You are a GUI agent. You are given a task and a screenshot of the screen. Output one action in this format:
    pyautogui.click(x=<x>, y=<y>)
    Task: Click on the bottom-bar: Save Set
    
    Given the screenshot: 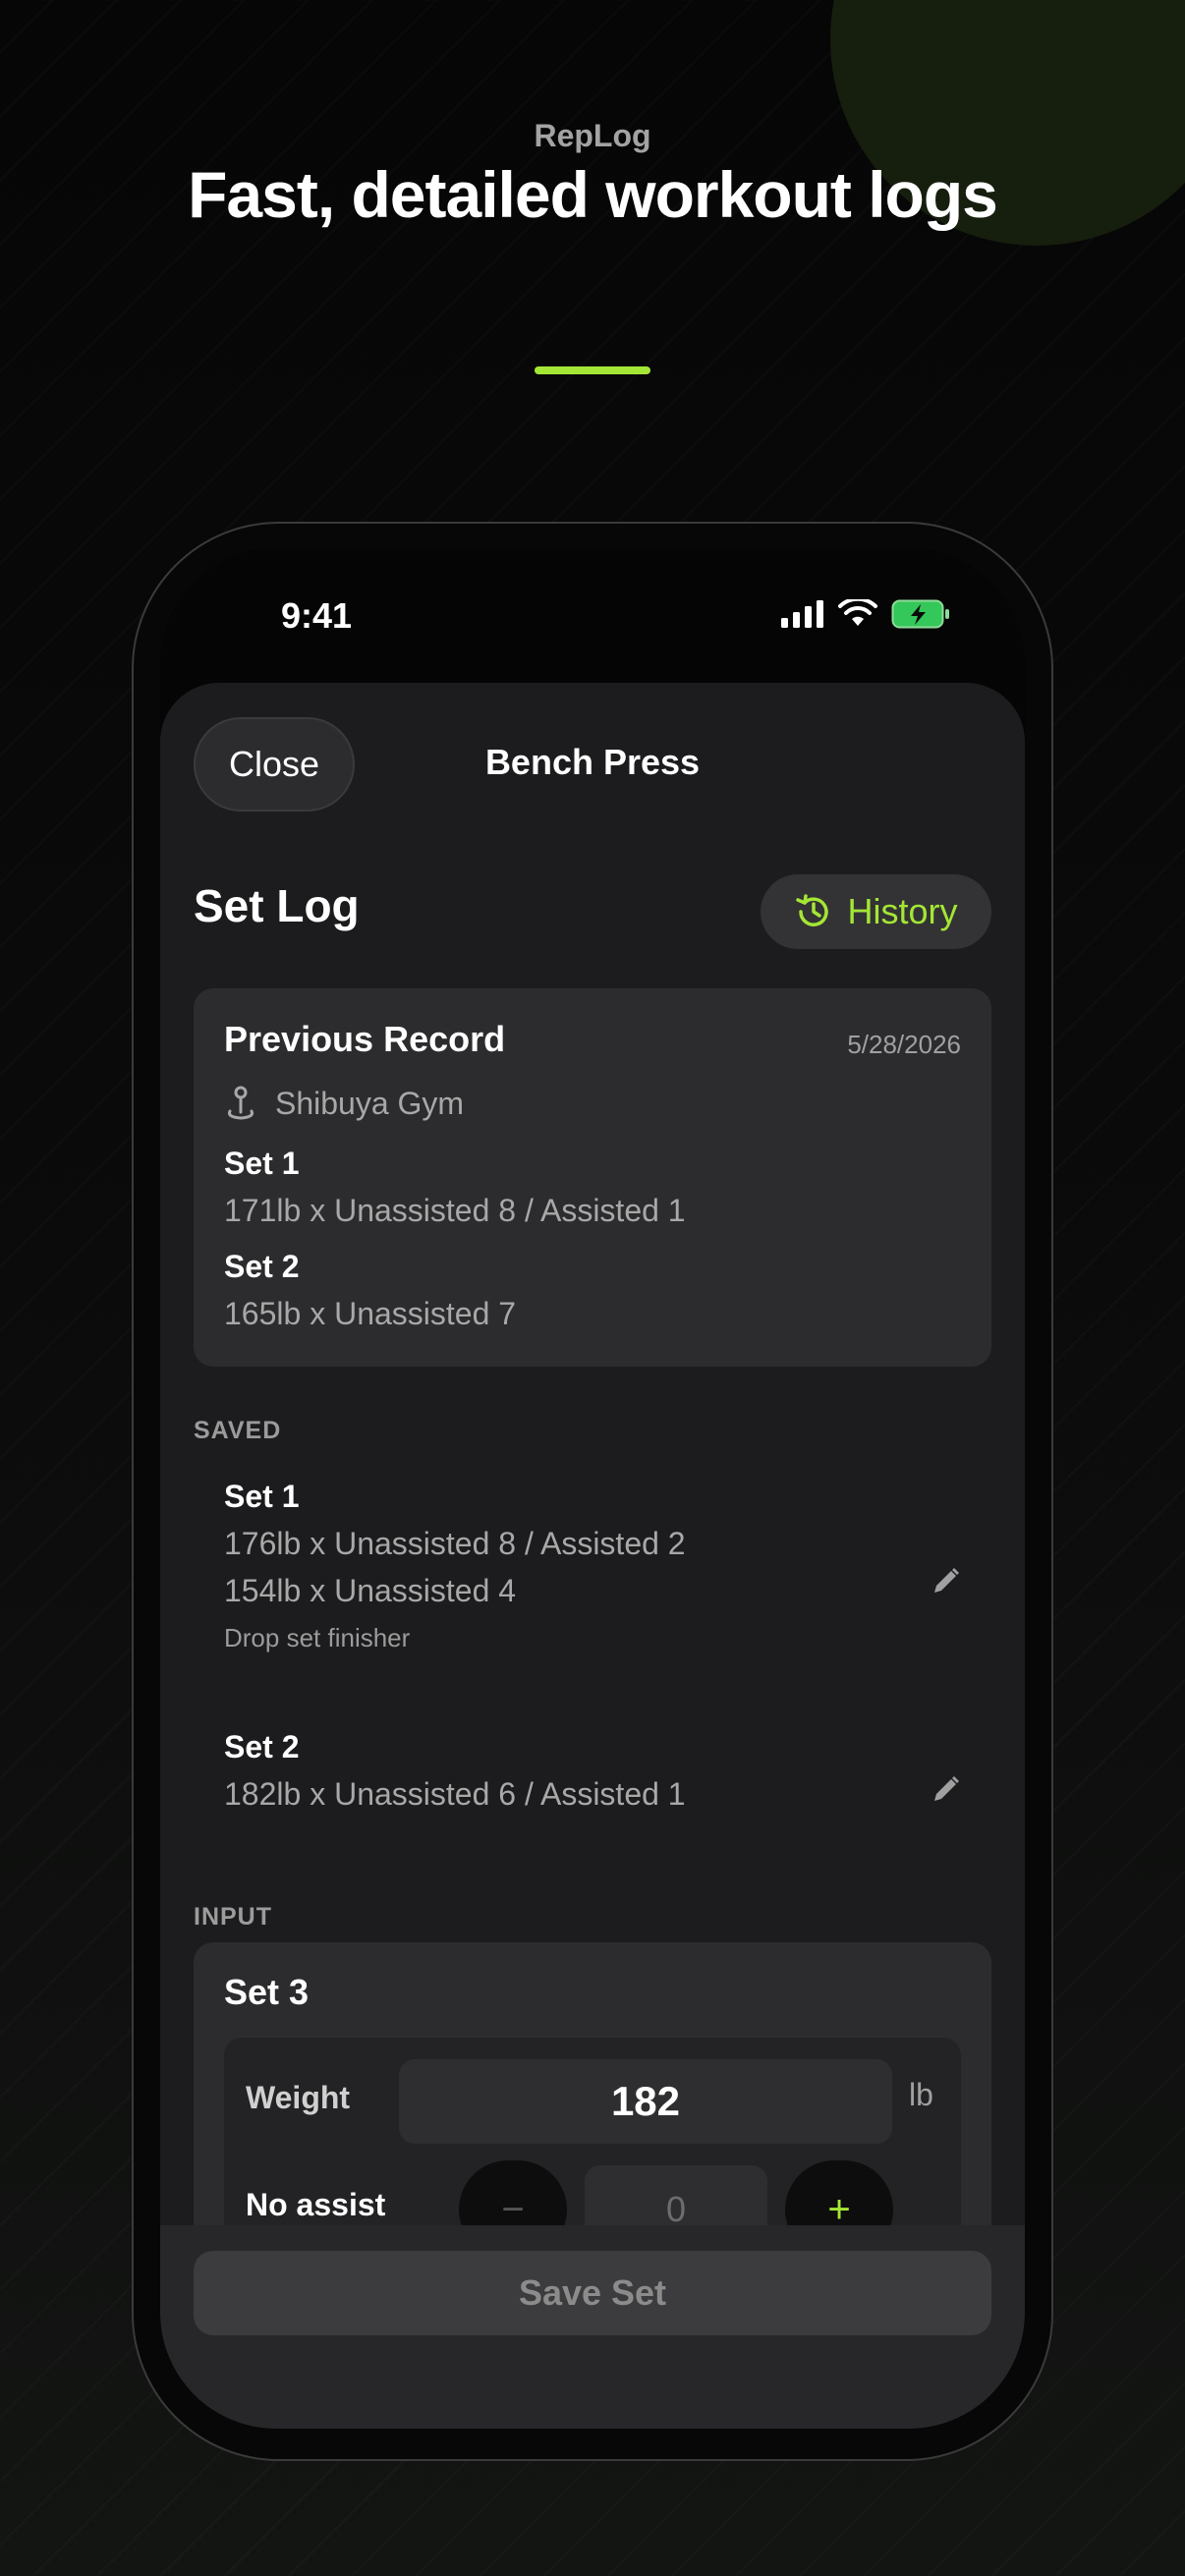 What is the action you would take?
    pyautogui.click(x=592, y=2327)
    